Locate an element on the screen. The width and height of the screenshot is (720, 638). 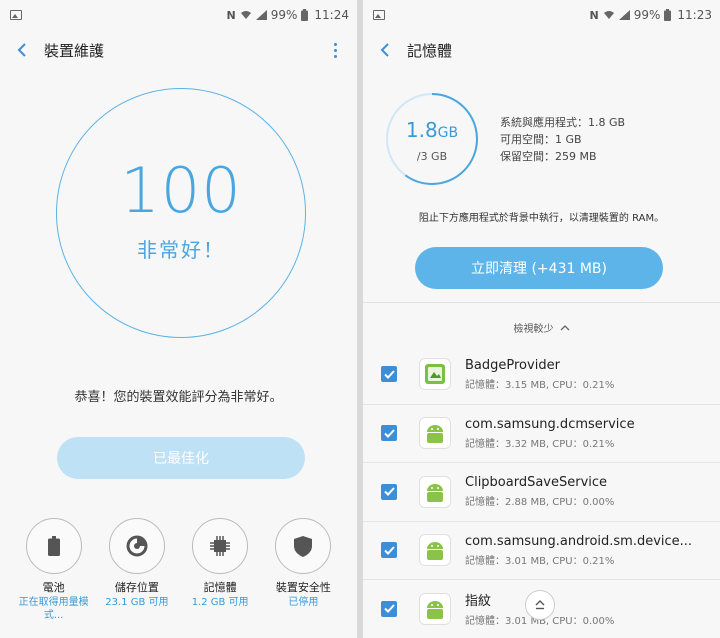
page-title: 記憶體 is located at coordinates (430, 50).